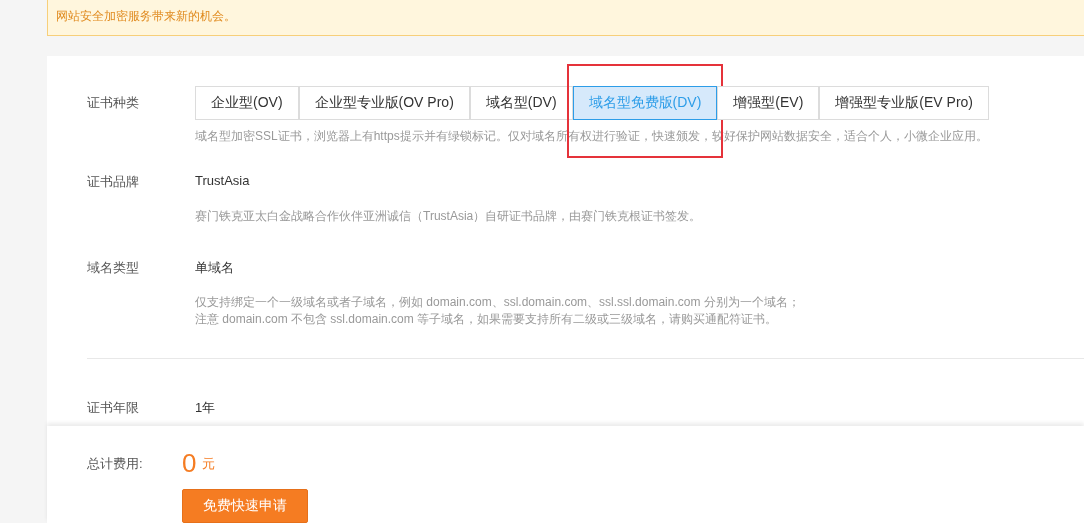 The width and height of the screenshot is (1084, 523). I want to click on cert-type-tab: 增强型(EV), so click(768, 103).